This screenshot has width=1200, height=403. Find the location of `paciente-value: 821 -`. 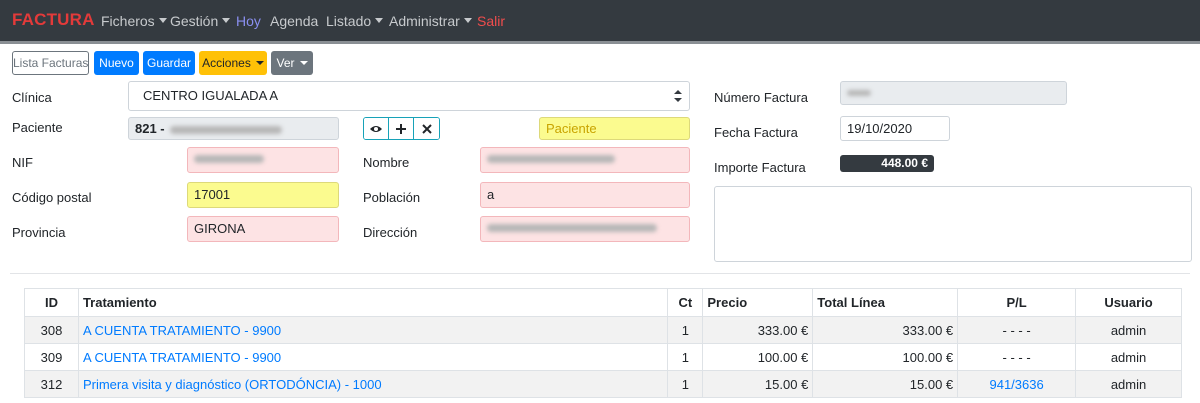

paciente-value: 821 - is located at coordinates (150, 128).